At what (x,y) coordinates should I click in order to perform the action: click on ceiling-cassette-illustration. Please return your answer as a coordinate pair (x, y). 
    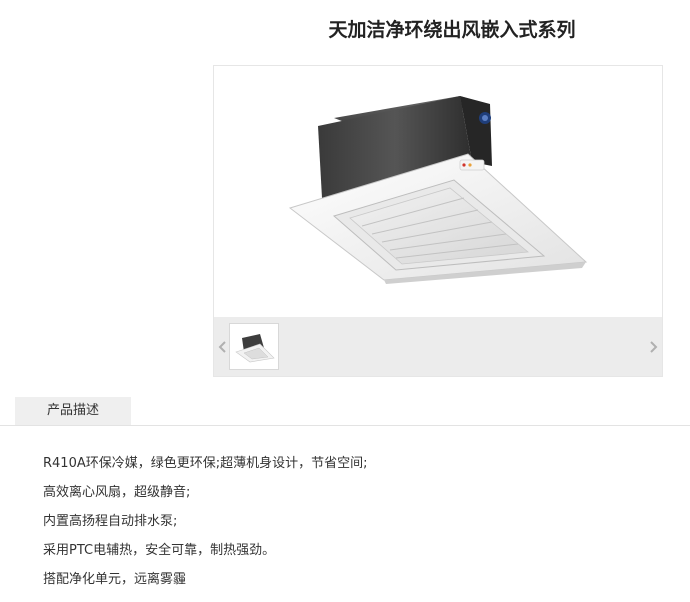
    Looking at the image, I should click on (438, 190).